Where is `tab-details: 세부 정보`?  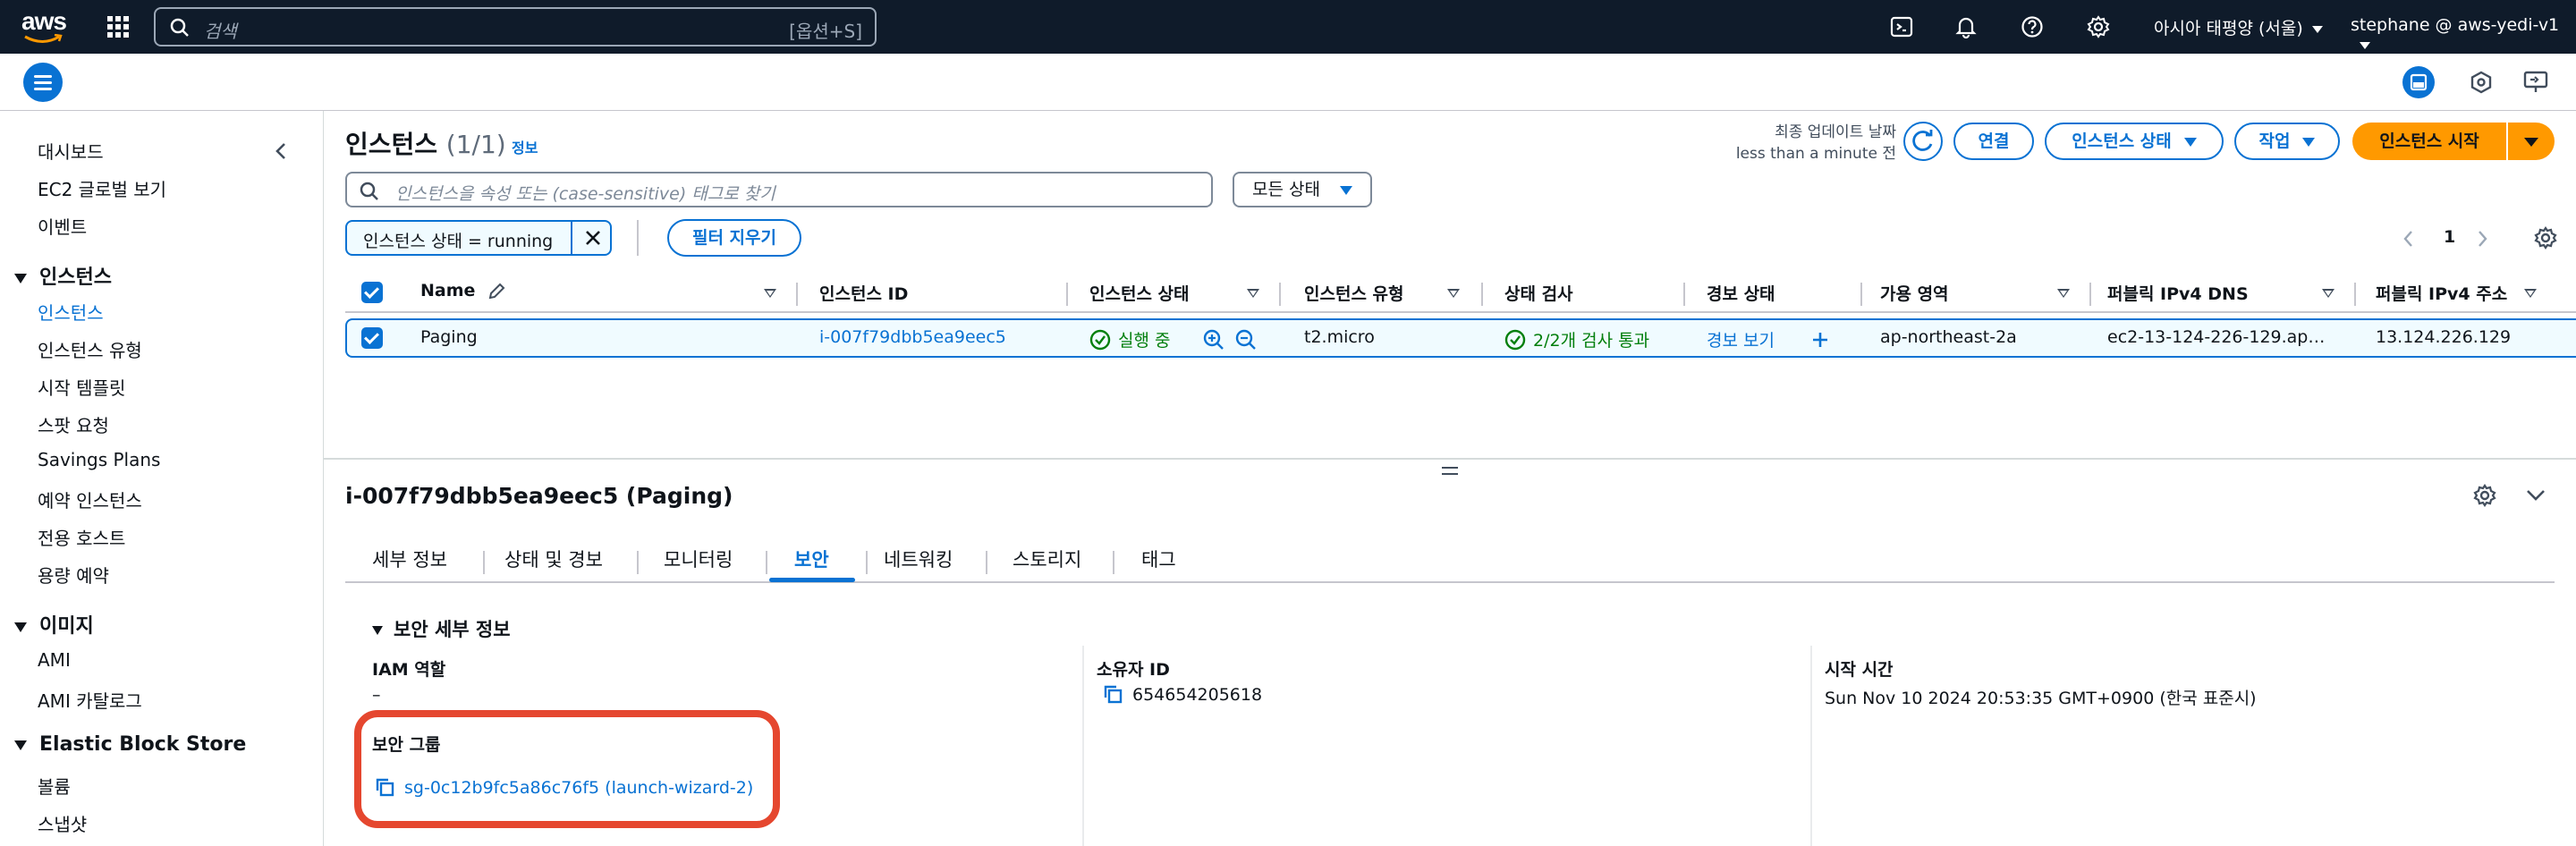 tab-details: 세부 정보 is located at coordinates (409, 559).